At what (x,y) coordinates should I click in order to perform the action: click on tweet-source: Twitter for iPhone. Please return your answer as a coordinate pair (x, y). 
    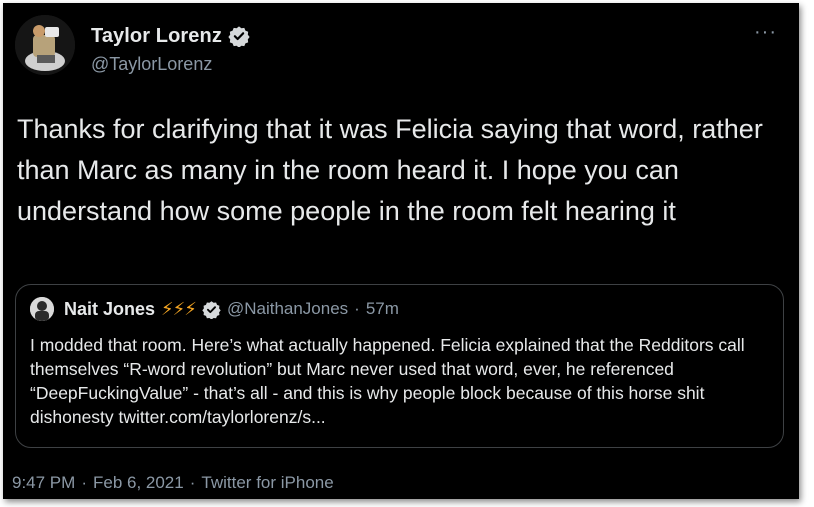
    Looking at the image, I should click on (267, 483).